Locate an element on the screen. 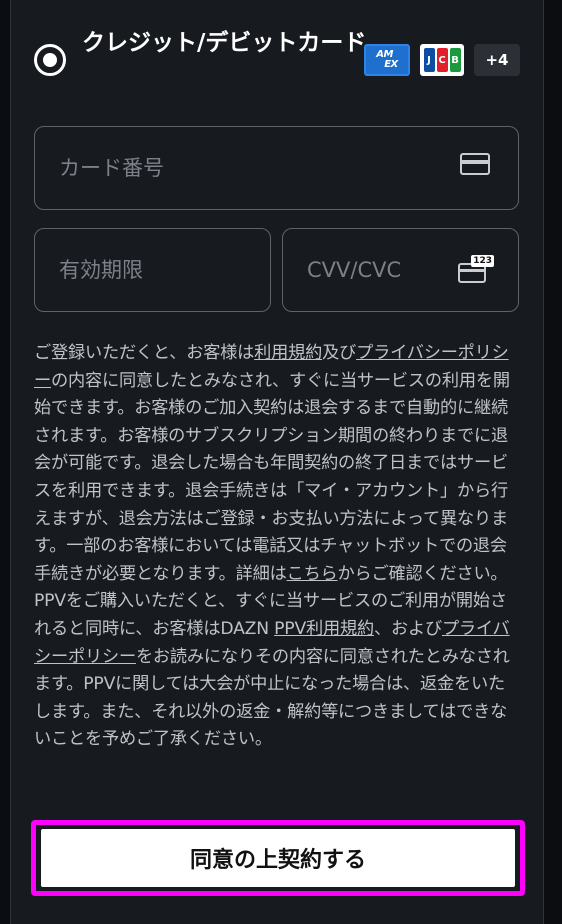 The image size is (562, 924). cvv-field: 123 is located at coordinates (400, 270).